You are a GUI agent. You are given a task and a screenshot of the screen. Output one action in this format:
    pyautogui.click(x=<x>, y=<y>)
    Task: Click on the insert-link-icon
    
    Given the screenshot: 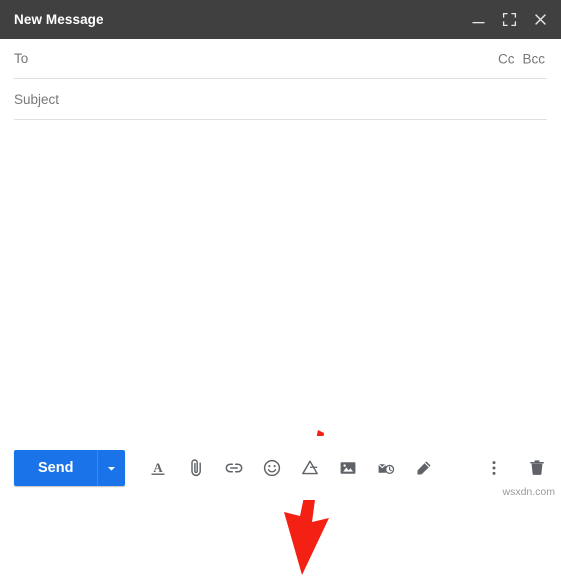 What is the action you would take?
    pyautogui.click(x=233, y=468)
    